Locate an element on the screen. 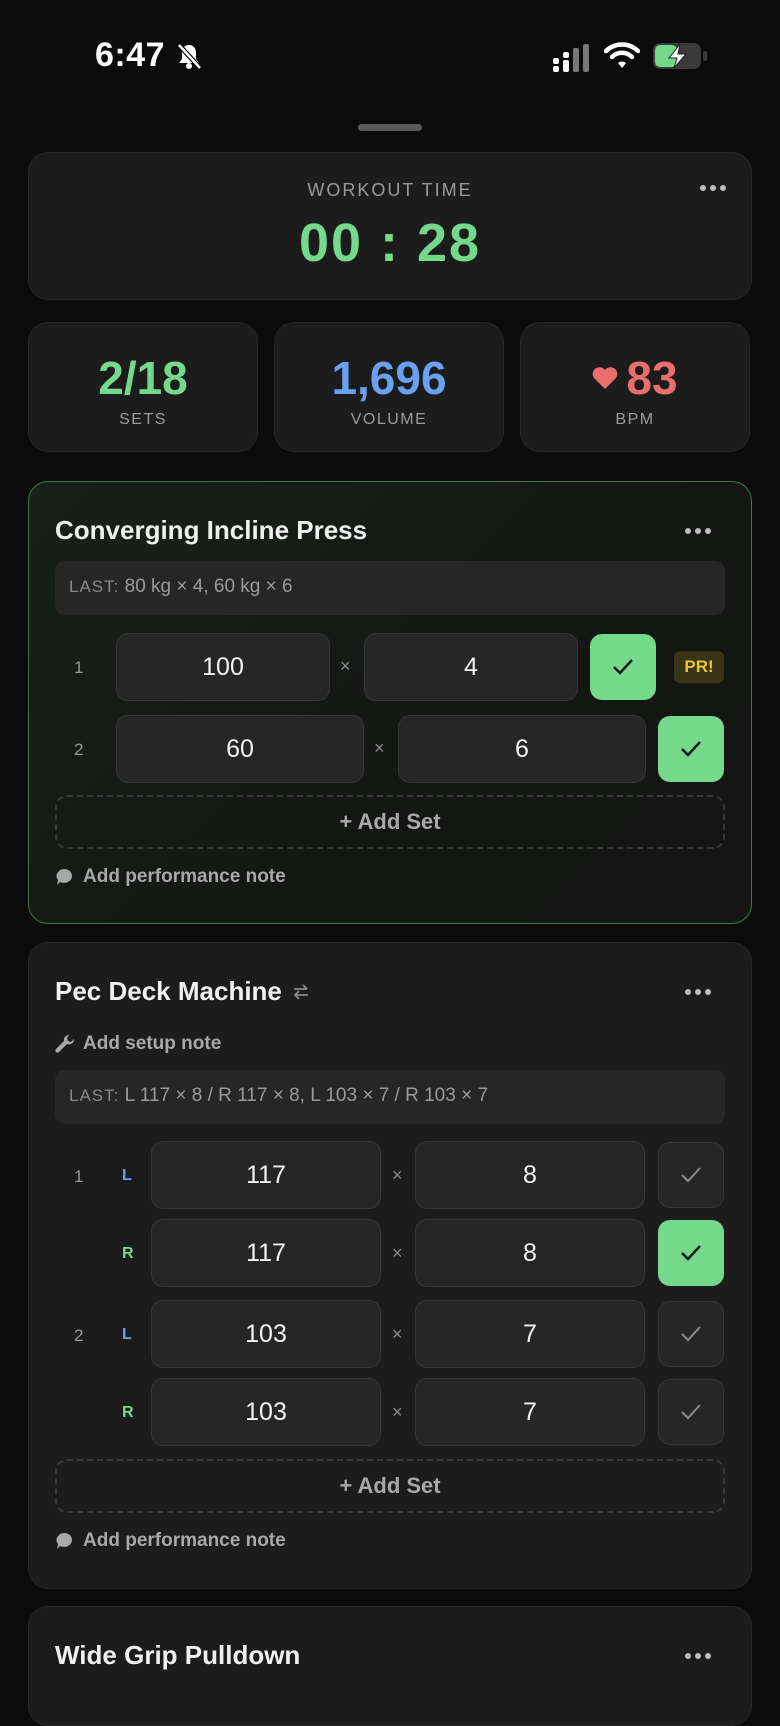  pr-badge: PR! is located at coordinates (699, 667).